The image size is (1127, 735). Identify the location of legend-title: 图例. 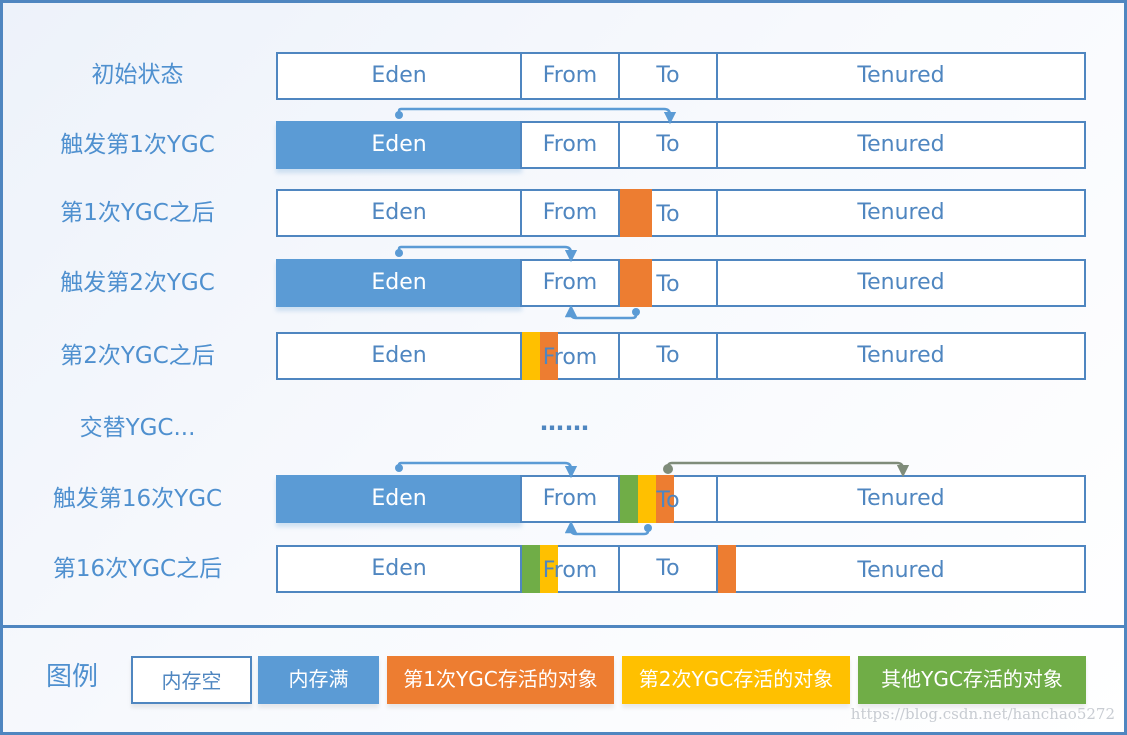
(72, 677).